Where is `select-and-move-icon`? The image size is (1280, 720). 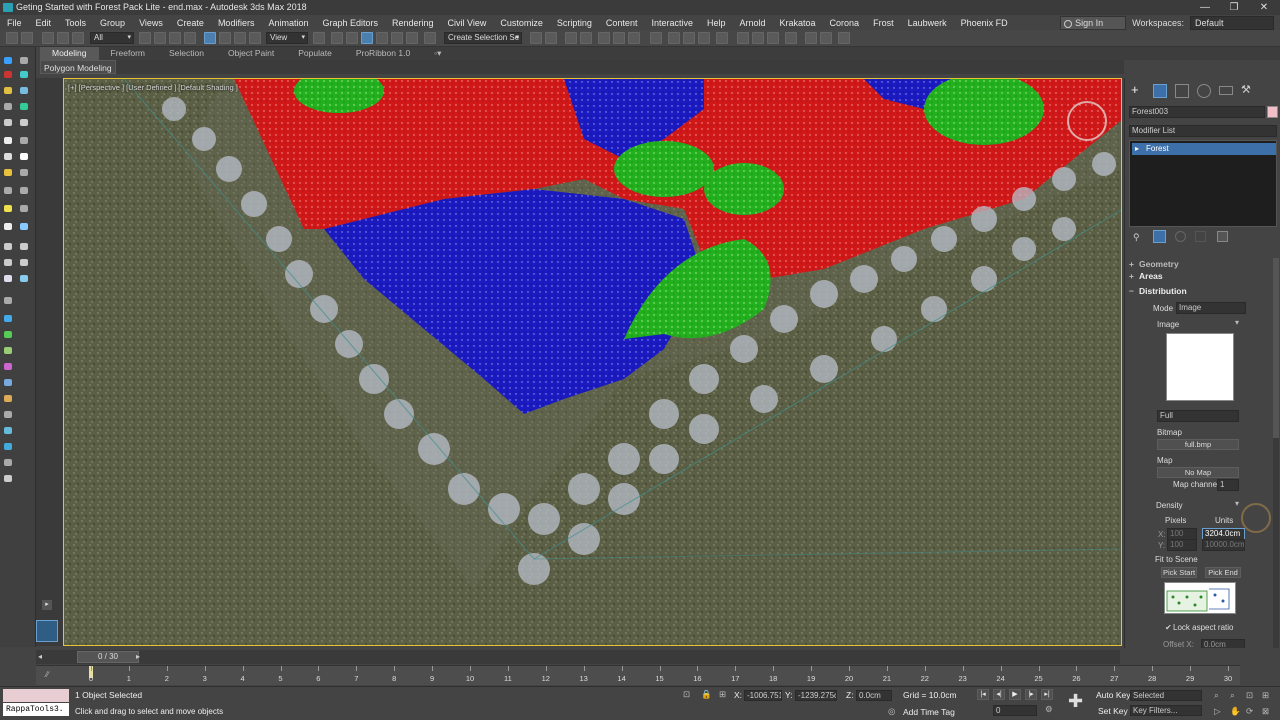
select-and-move-icon is located at coordinates (210, 38).